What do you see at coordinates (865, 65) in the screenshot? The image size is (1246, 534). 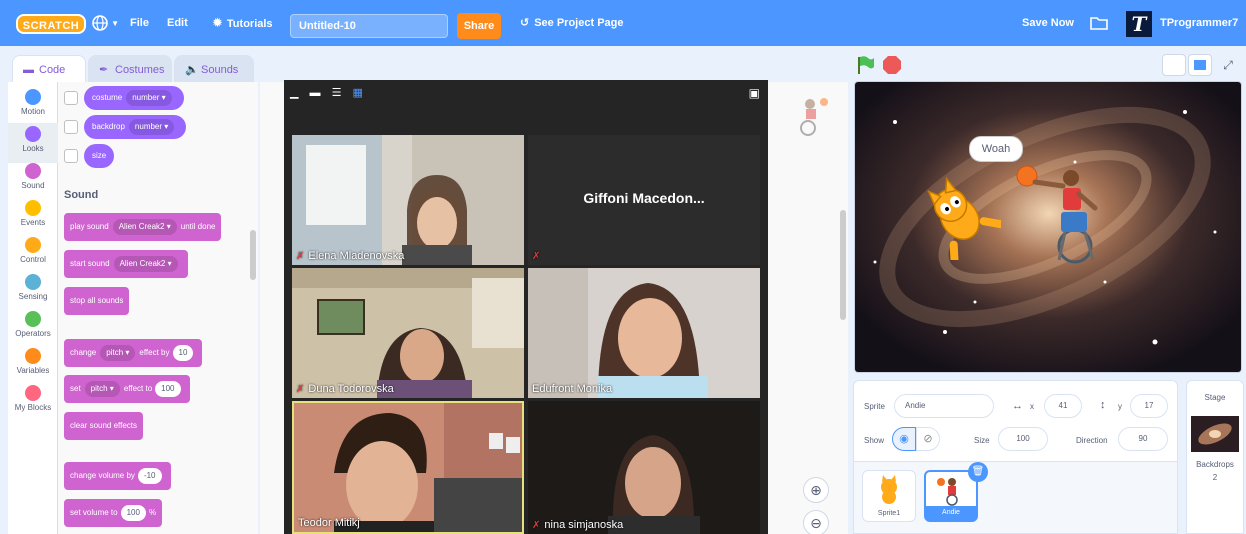 I see `green-flag-icon` at bounding box center [865, 65].